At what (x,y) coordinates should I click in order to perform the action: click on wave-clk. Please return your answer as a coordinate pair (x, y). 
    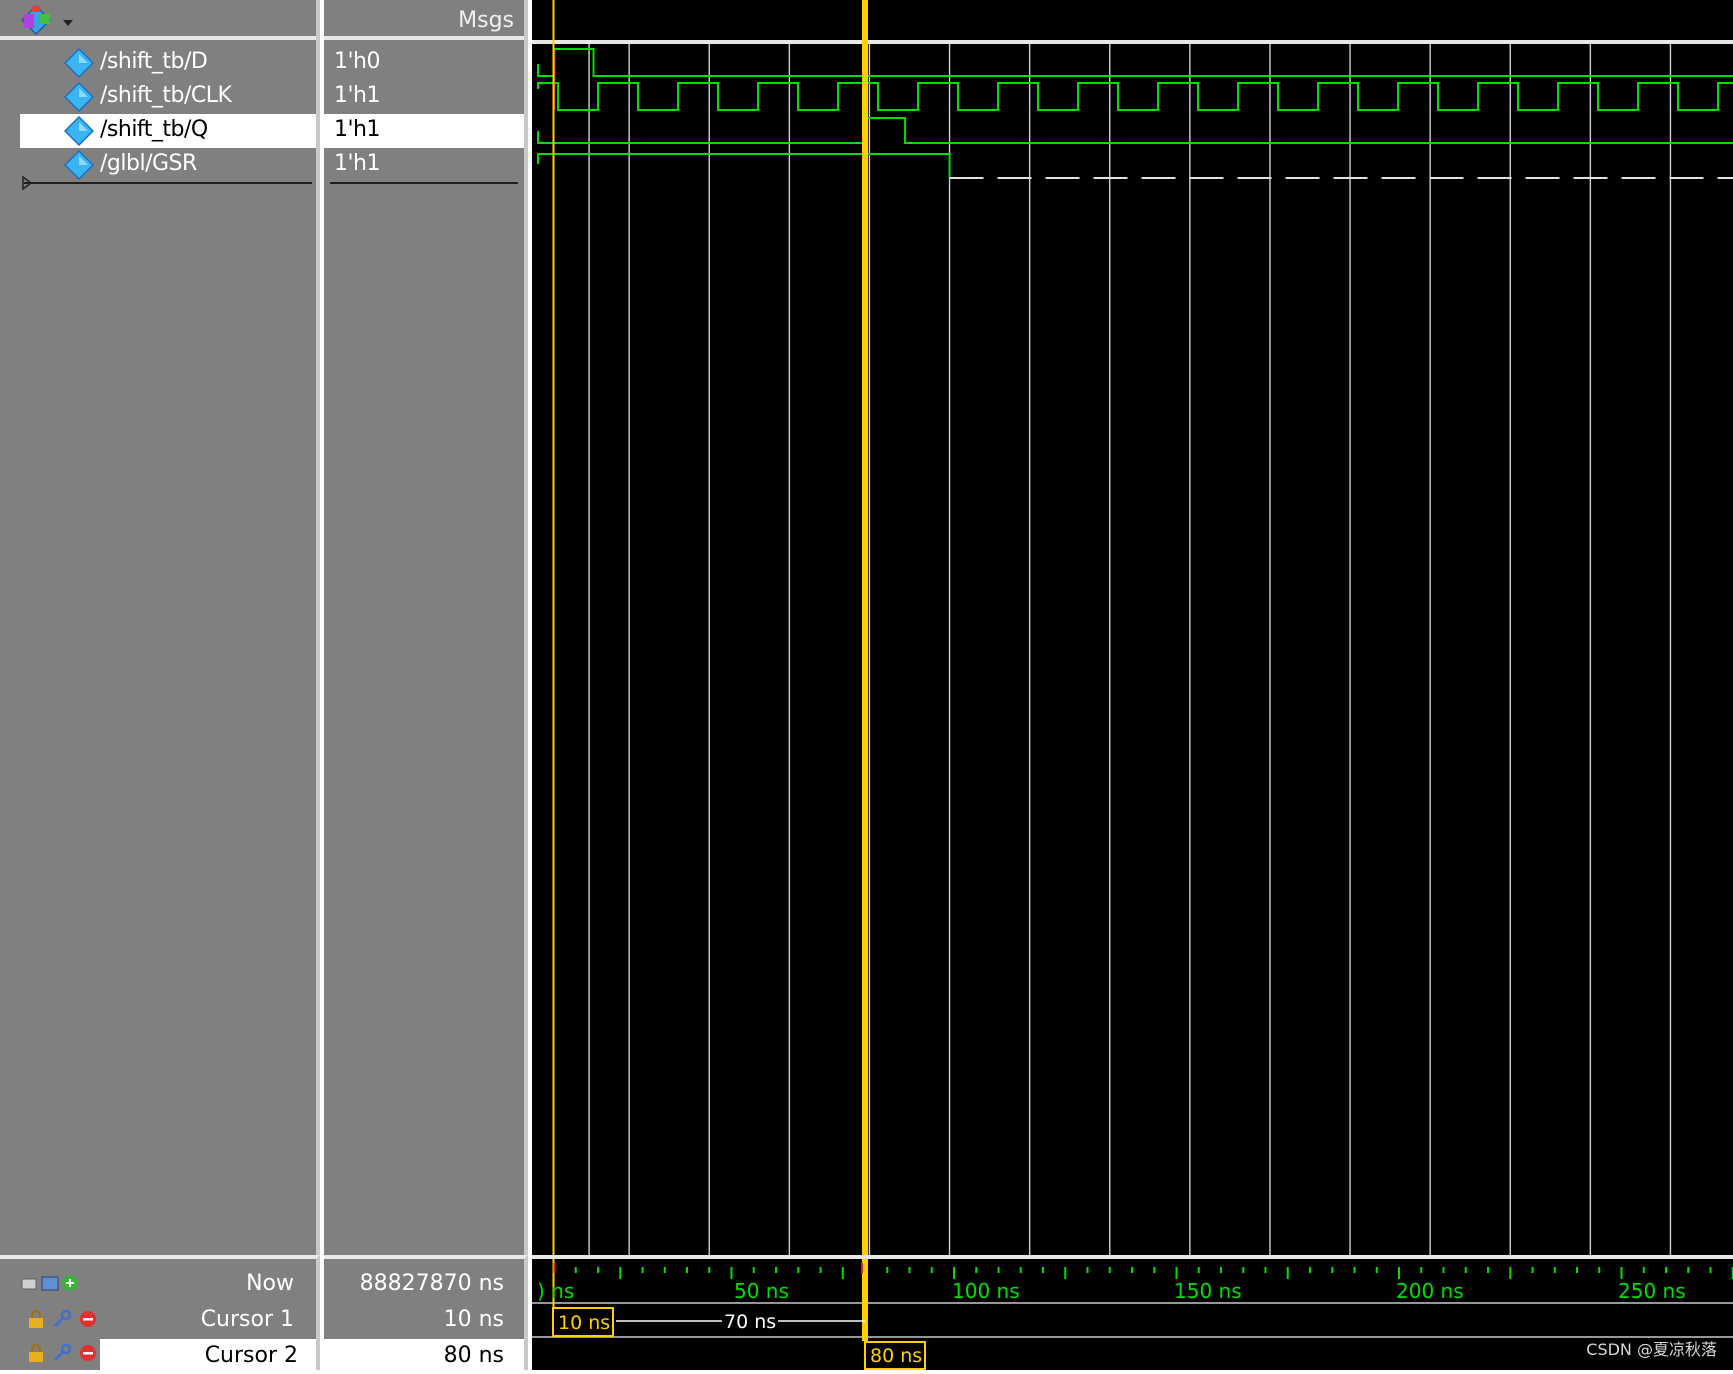
    Looking at the image, I should click on (1135, 96).